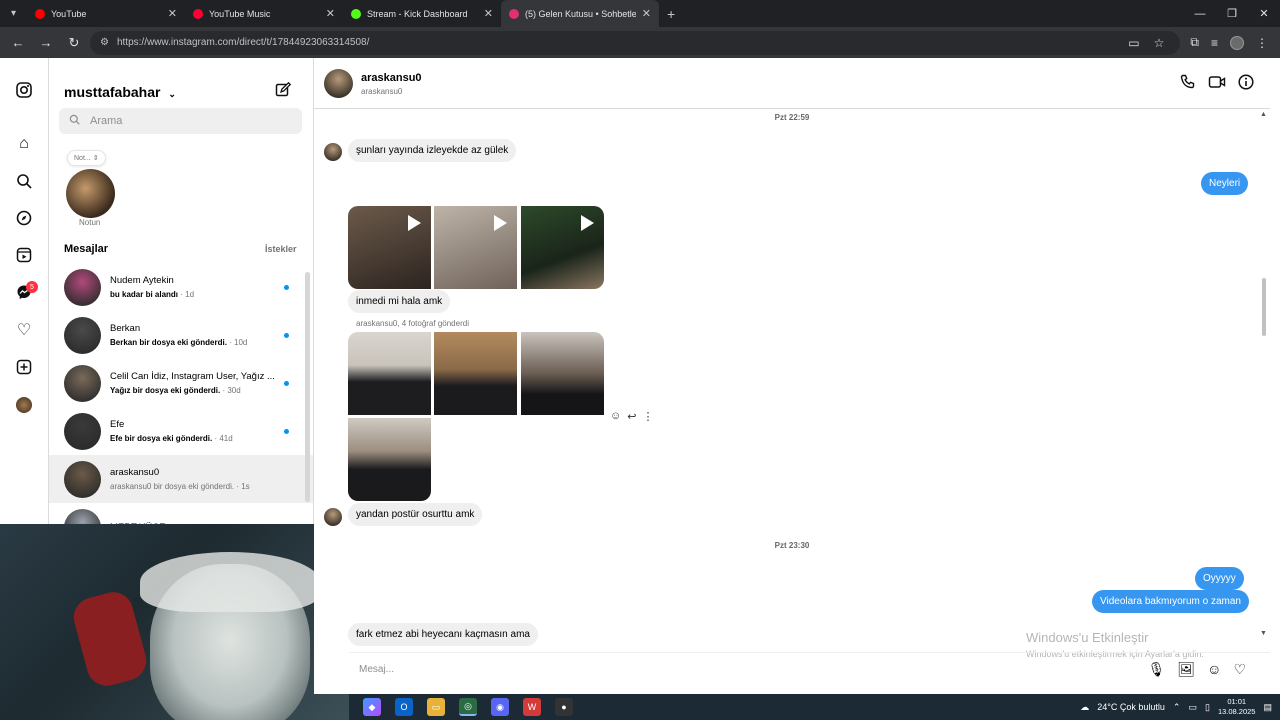  Describe the element at coordinates (13, 13) in the screenshot. I see `tab-search-icon: ▾` at that location.